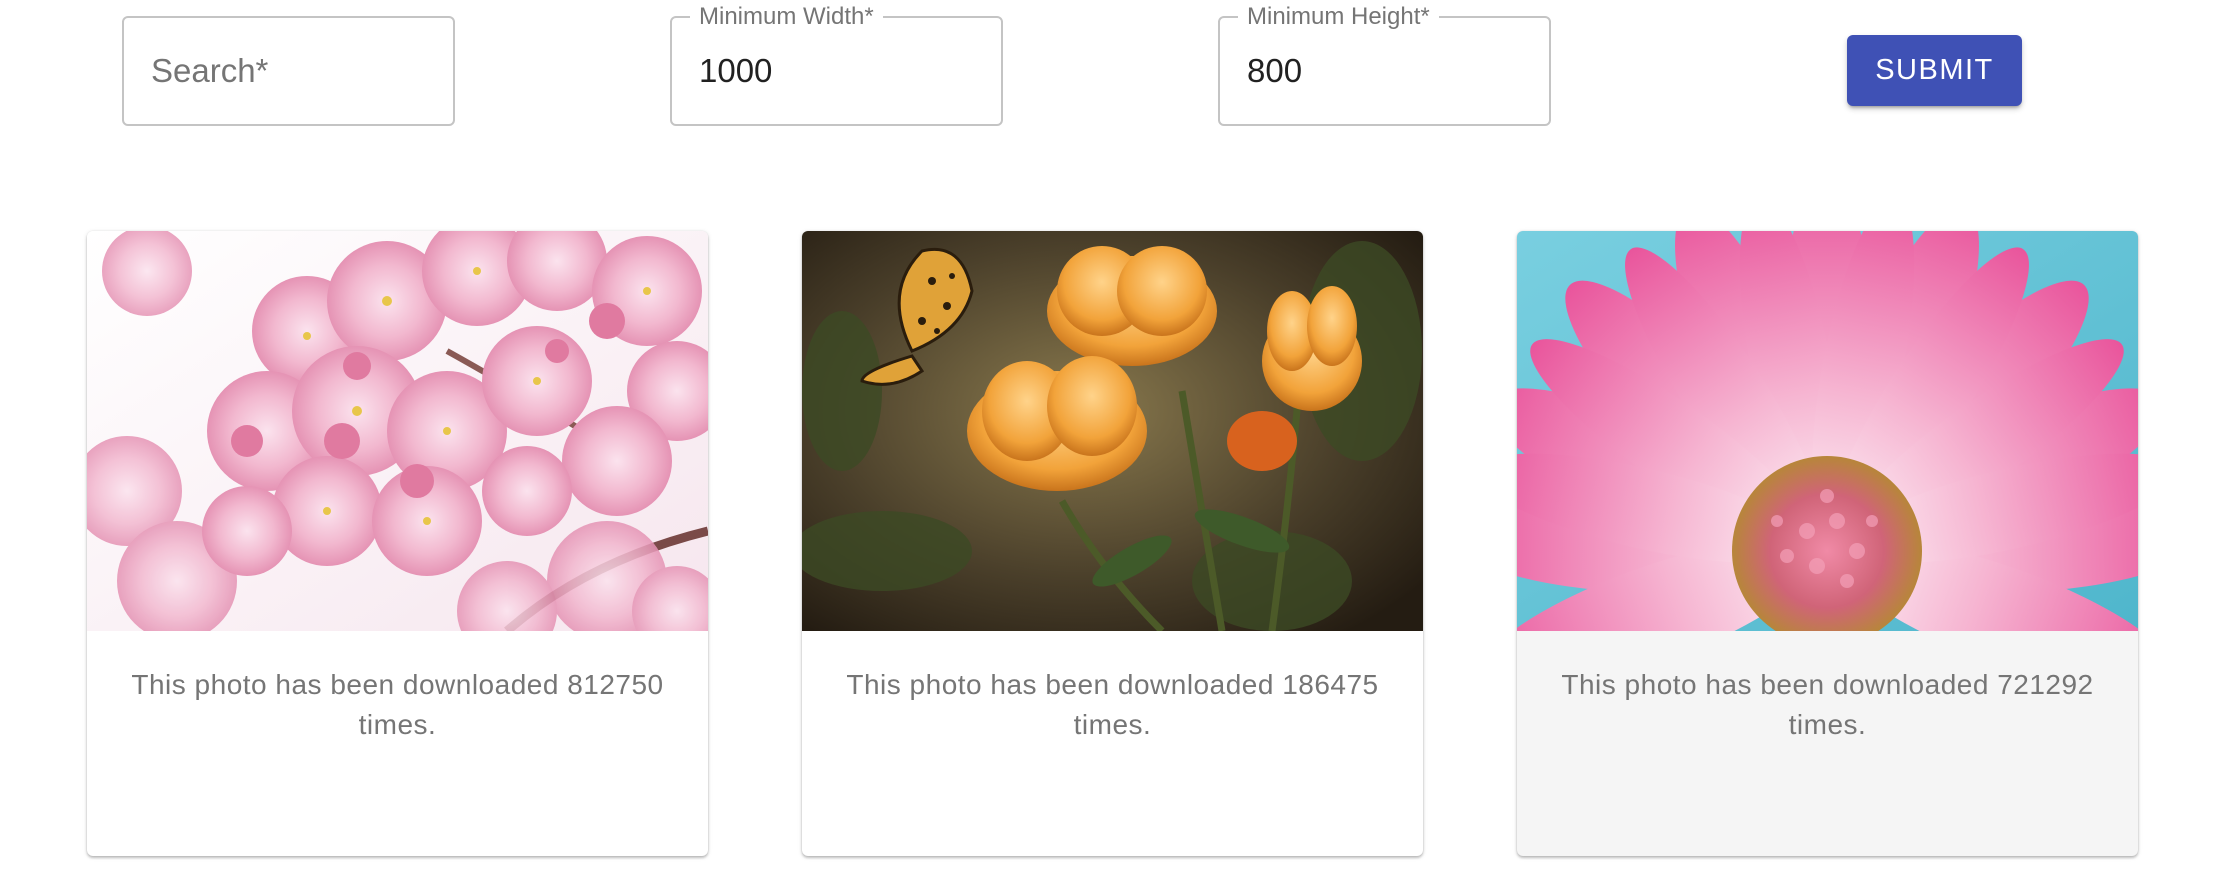 The image size is (2224, 885). I want to click on cherry-blossom-photo, so click(397, 431).